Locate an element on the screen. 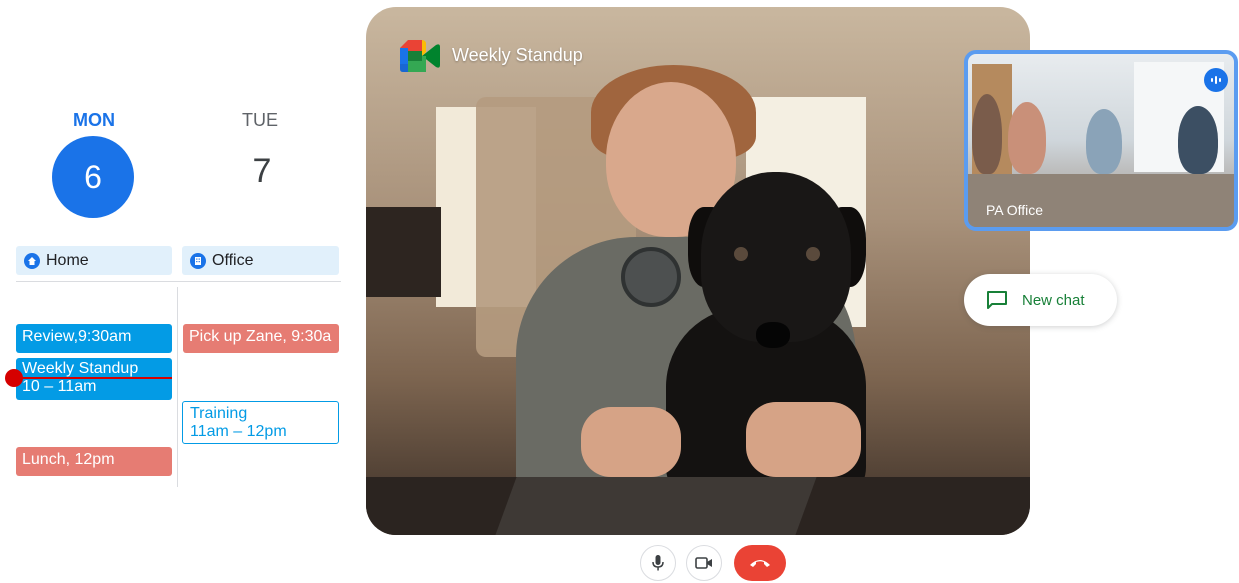  current-time-line is located at coordinates (94, 378).